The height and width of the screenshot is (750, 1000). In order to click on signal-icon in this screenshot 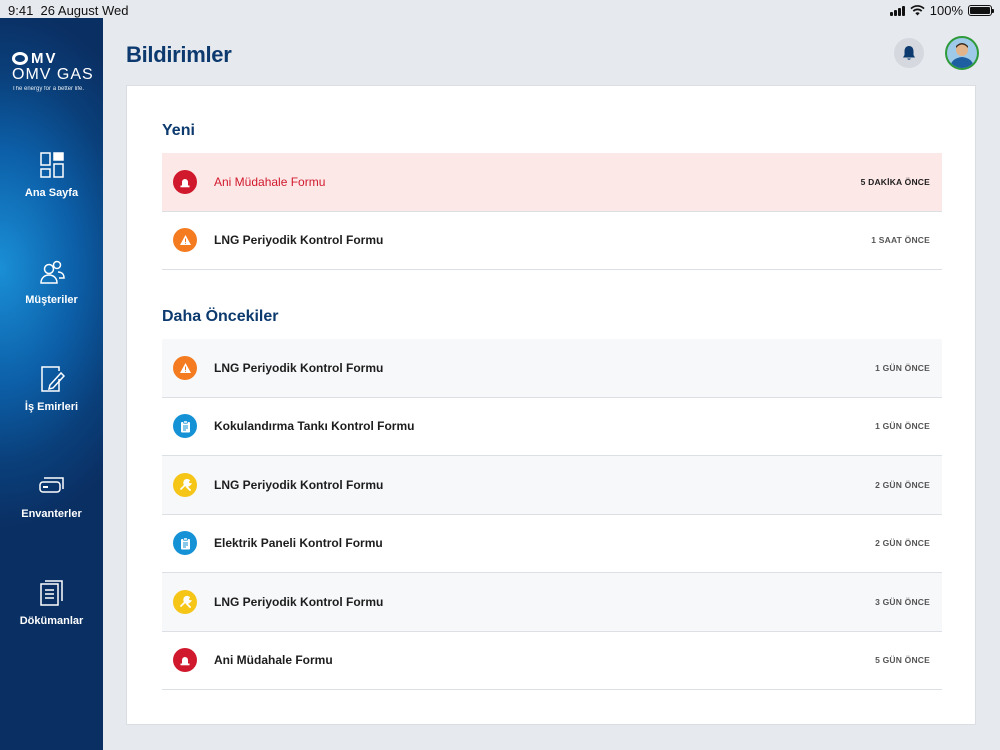, I will do `click(897, 10)`.